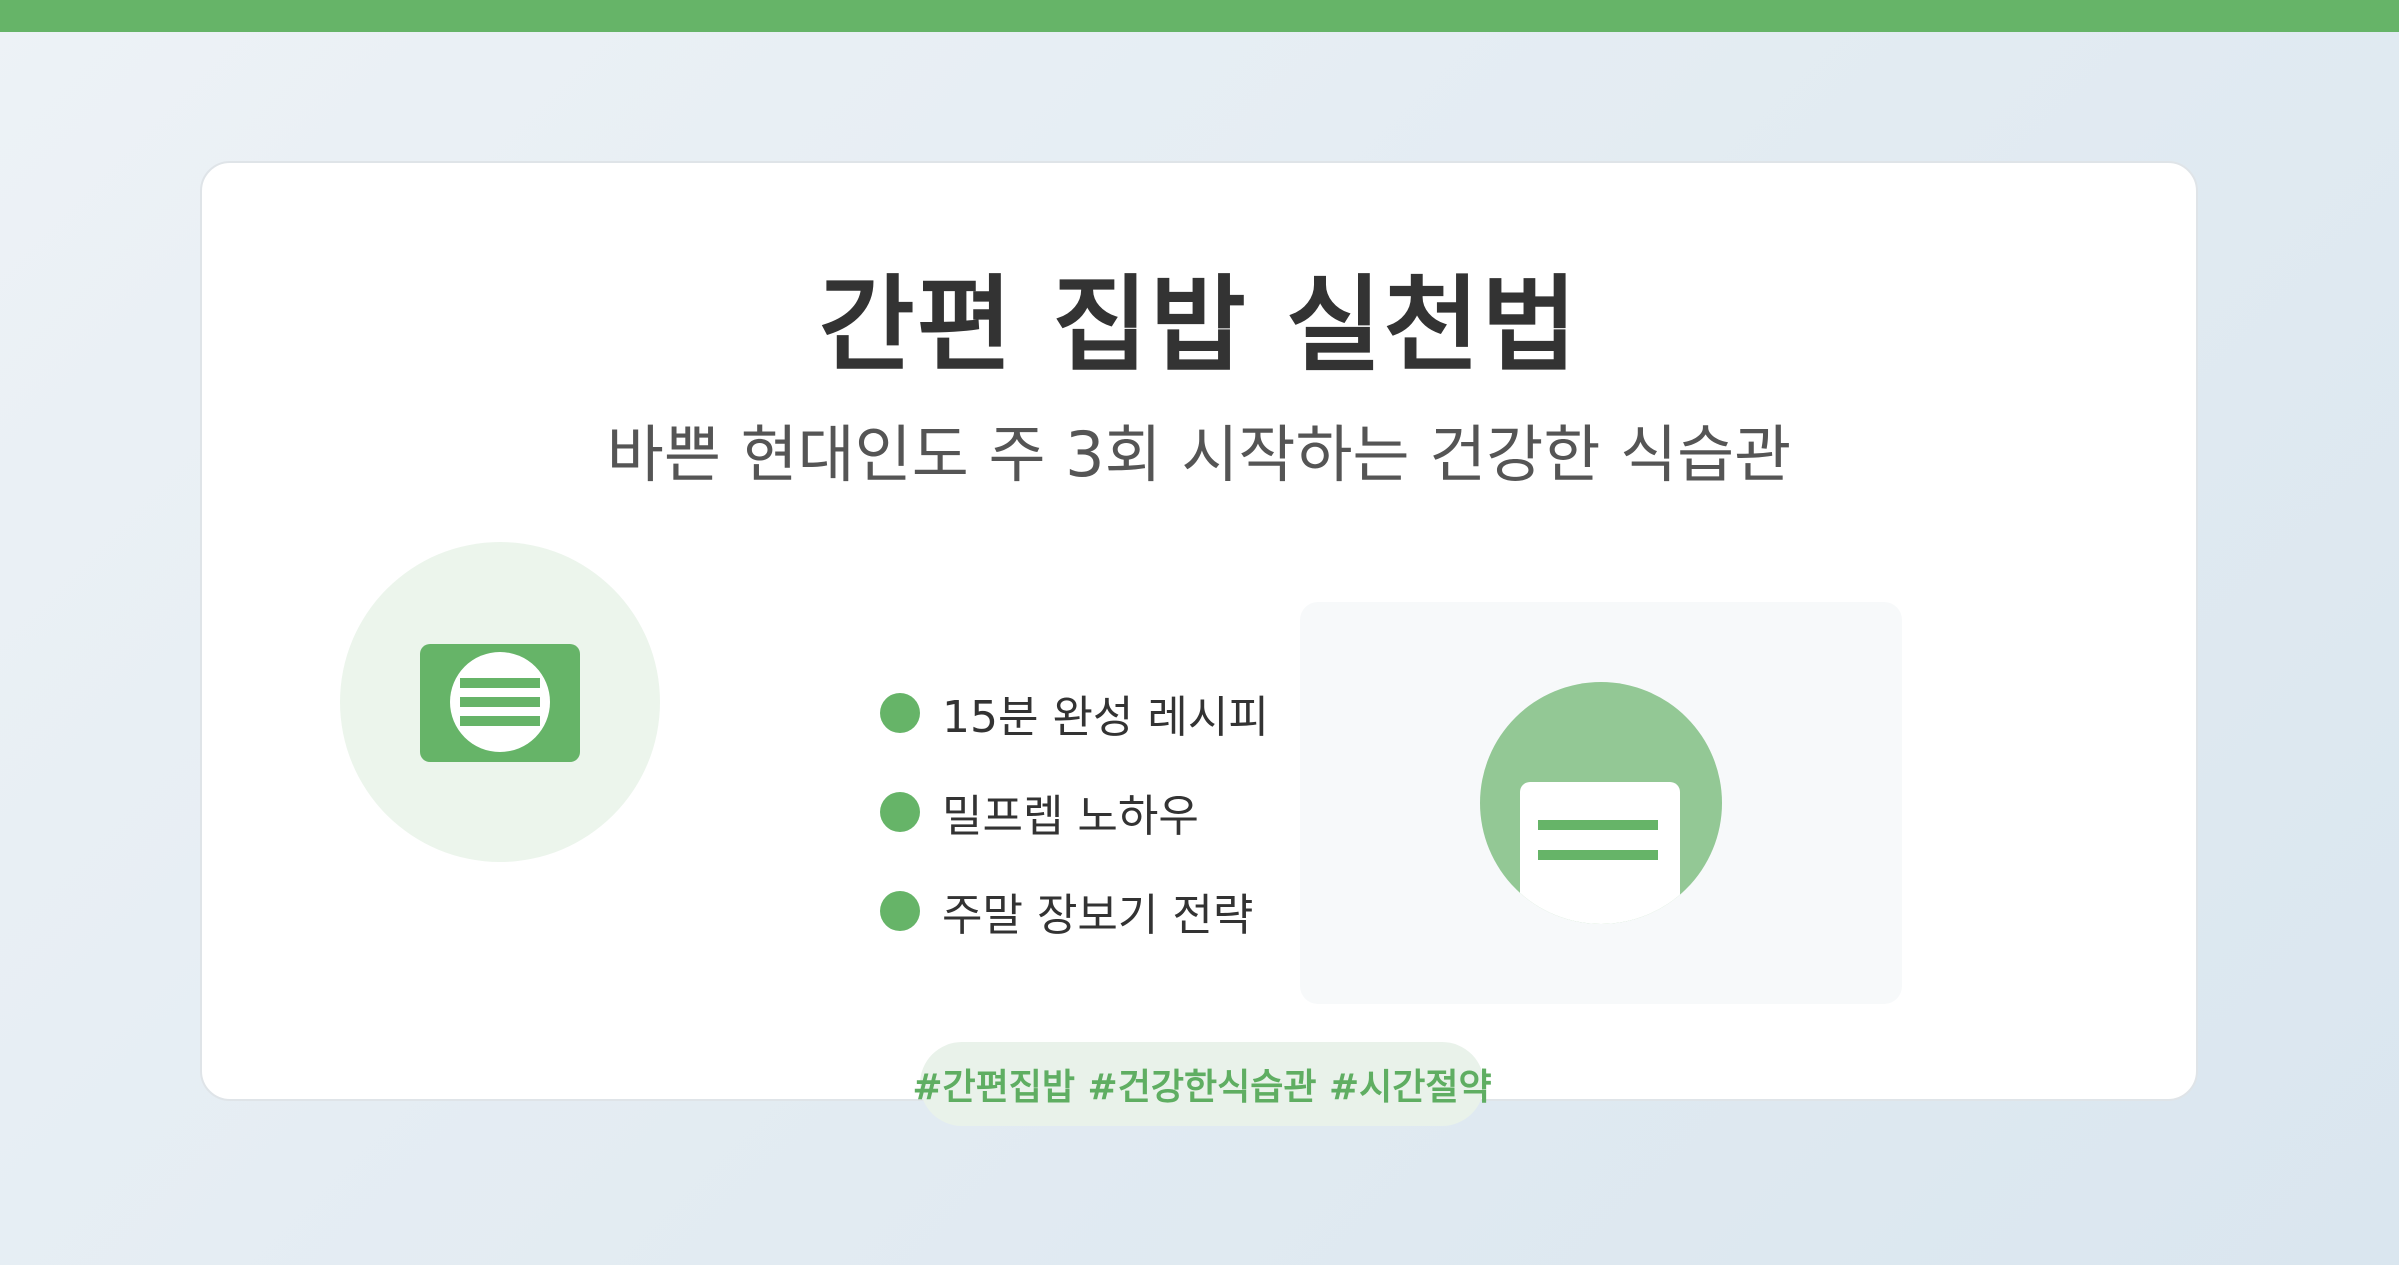 The width and height of the screenshot is (2399, 1265). What do you see at coordinates (1199, 325) in the screenshot?
I see `page-title: 간편 집밥 실천법` at bounding box center [1199, 325].